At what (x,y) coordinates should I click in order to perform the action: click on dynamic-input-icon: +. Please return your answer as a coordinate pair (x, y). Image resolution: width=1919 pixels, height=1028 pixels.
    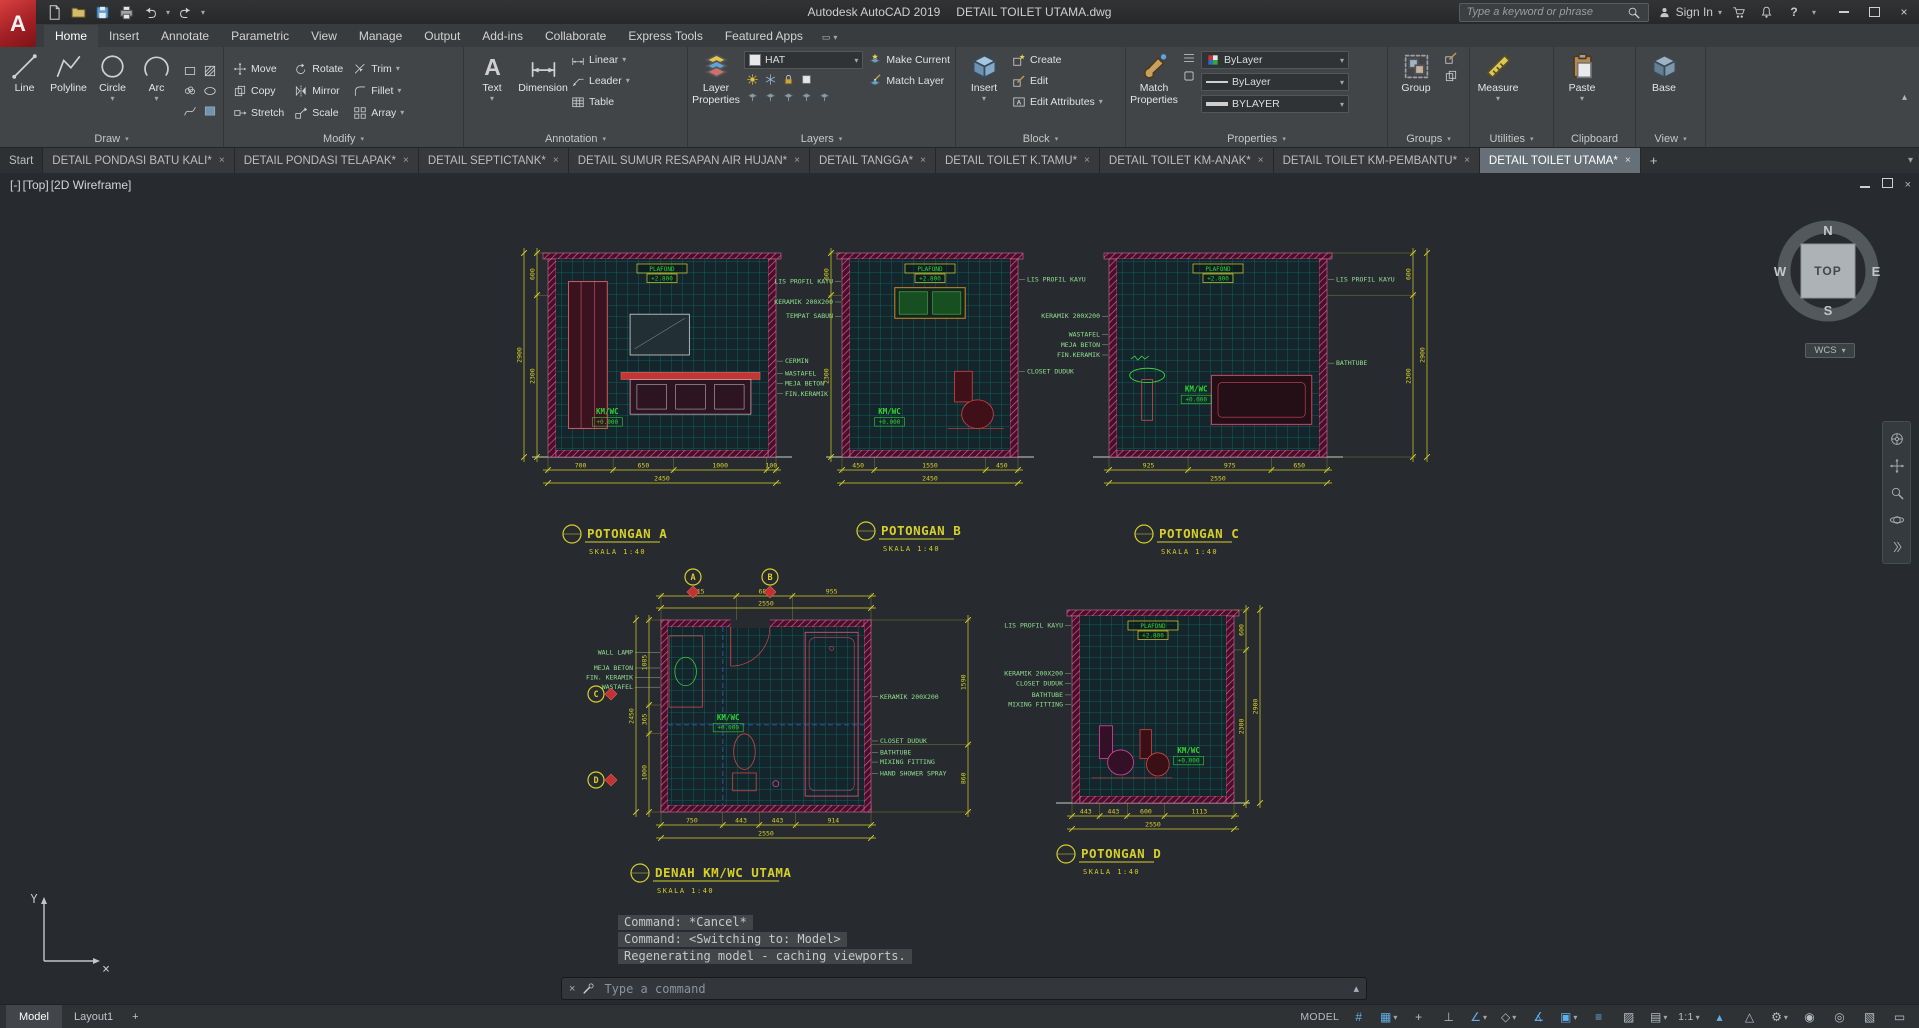
    Looking at the image, I should click on (1418, 1017).